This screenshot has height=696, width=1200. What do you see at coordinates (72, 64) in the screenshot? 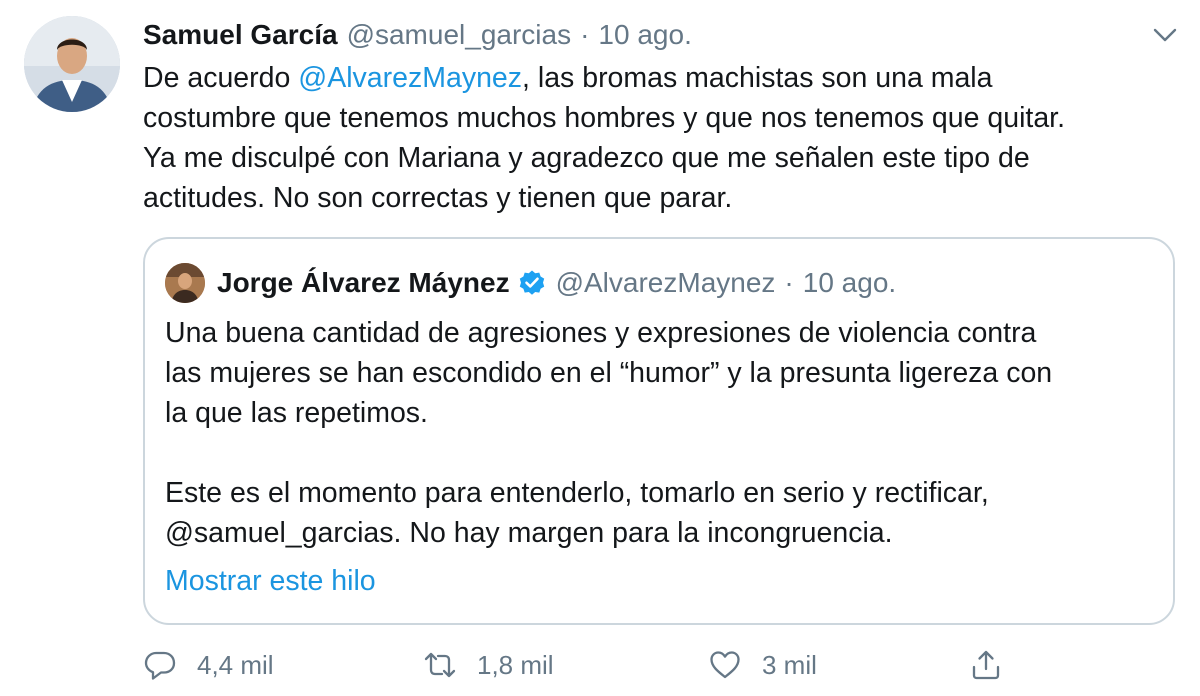
I see `author-avatar` at bounding box center [72, 64].